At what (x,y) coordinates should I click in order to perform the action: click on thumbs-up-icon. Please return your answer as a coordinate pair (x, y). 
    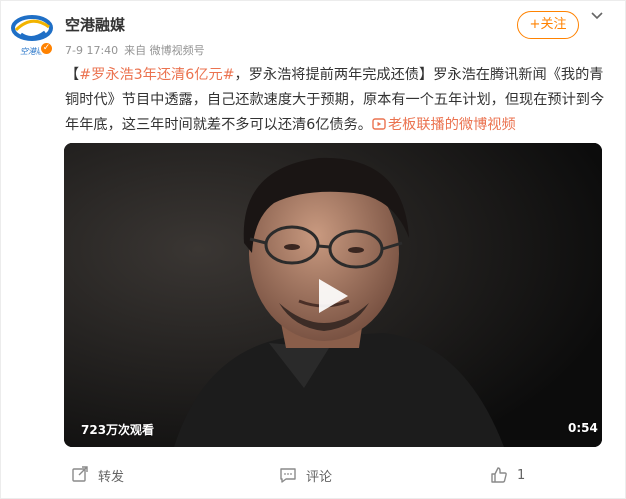
    Looking at the image, I should click on (499, 475).